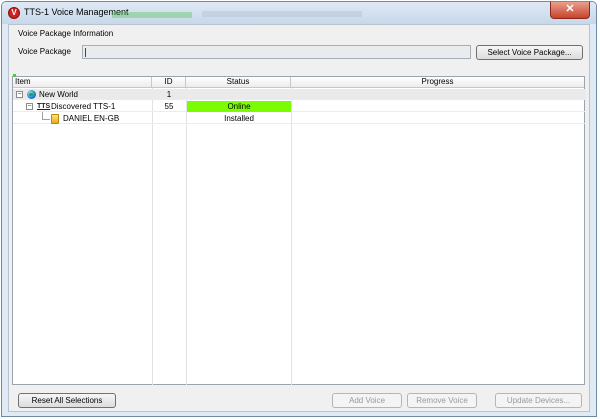  Describe the element at coordinates (299, 94) in the screenshot. I see `table-row: − New World 1` at that location.